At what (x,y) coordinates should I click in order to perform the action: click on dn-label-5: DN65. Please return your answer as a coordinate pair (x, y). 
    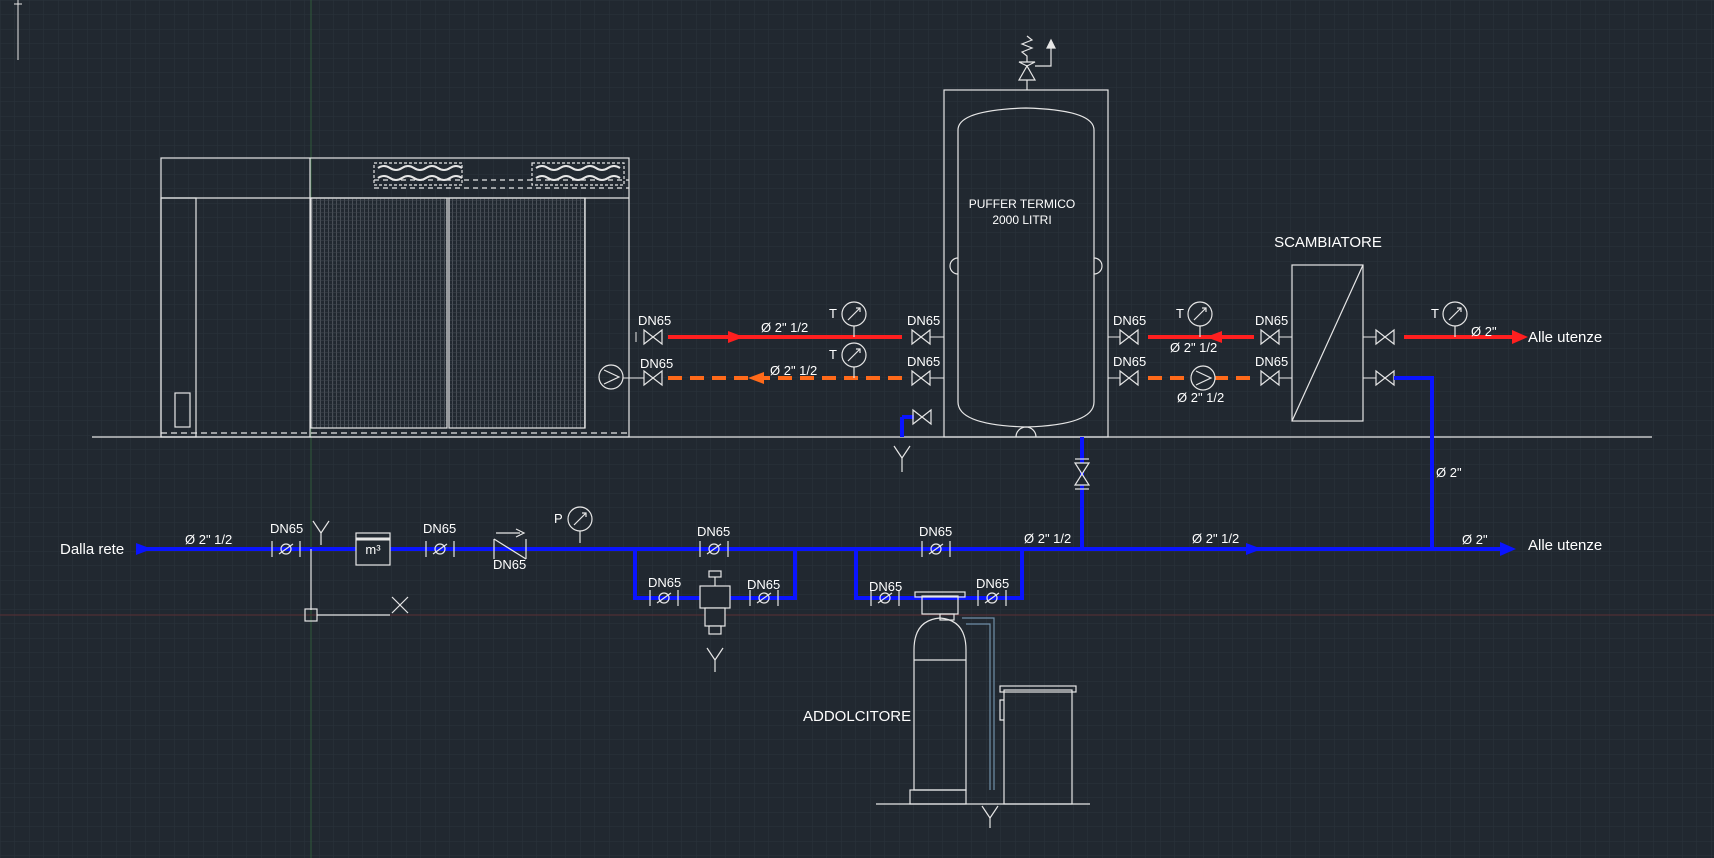
    Looking at the image, I should click on (1129, 320).